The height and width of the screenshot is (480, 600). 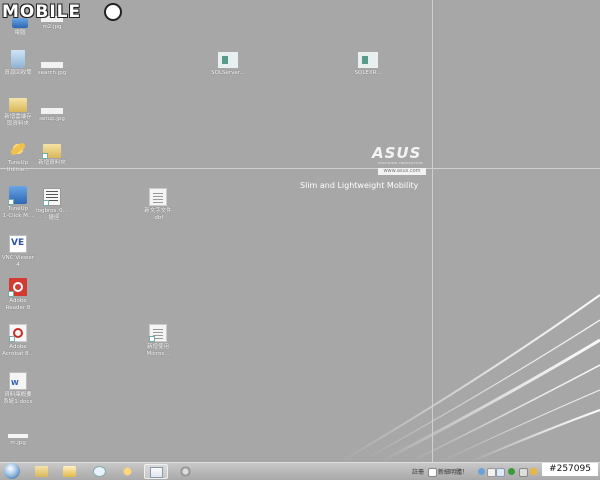 I want to click on taskbar-app-explorer, so click(x=42, y=471).